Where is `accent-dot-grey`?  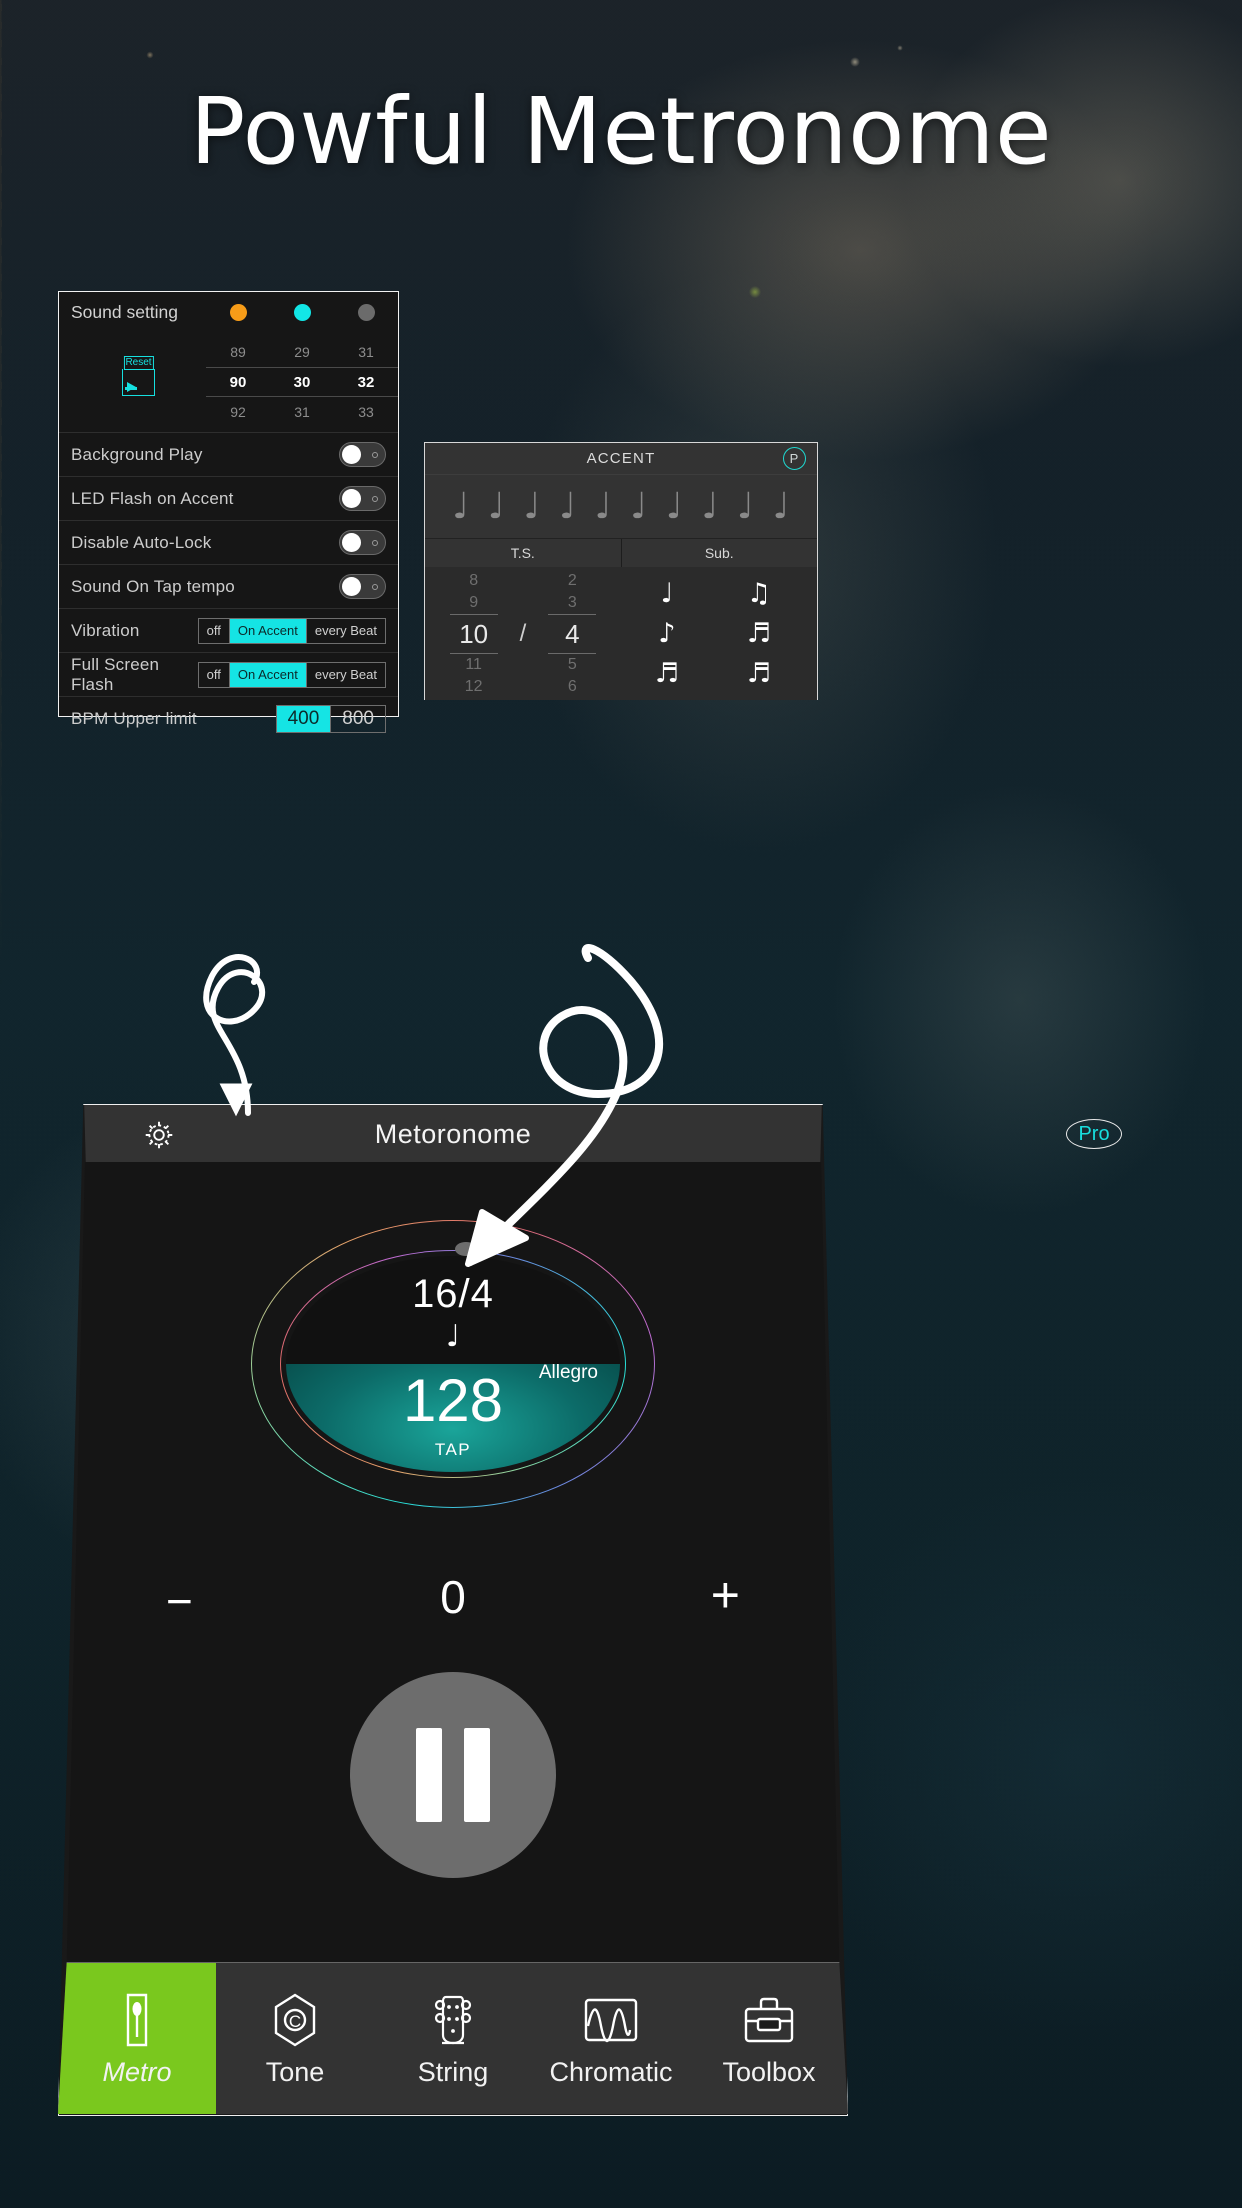 accent-dot-grey is located at coordinates (366, 312).